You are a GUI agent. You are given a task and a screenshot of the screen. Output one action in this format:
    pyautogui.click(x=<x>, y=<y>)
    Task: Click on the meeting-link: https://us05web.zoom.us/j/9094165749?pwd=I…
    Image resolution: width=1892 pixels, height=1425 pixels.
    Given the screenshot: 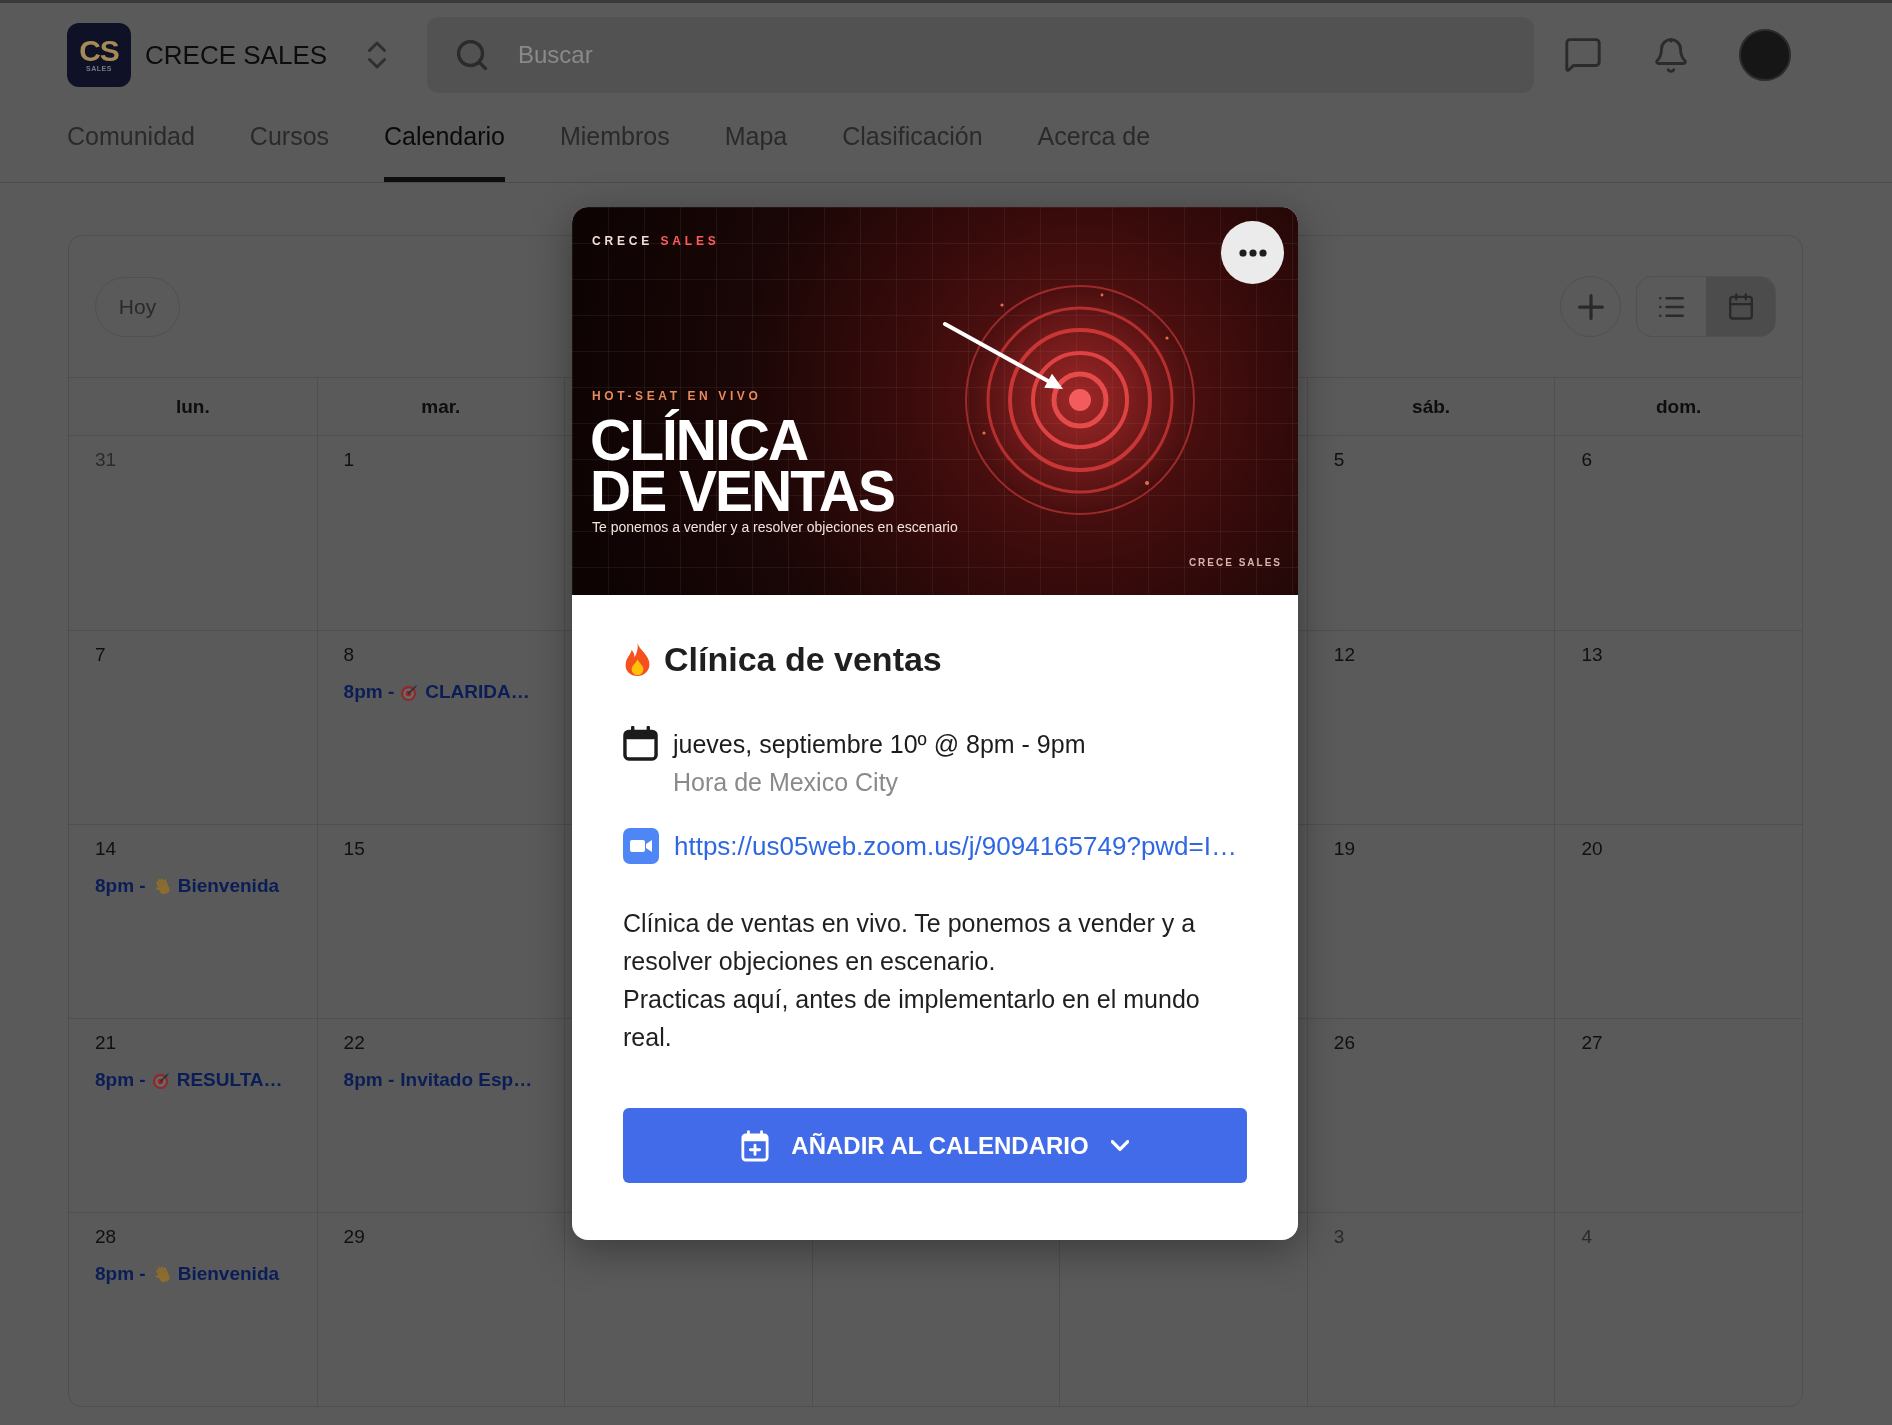 What is the action you would take?
    pyautogui.click(x=955, y=846)
    